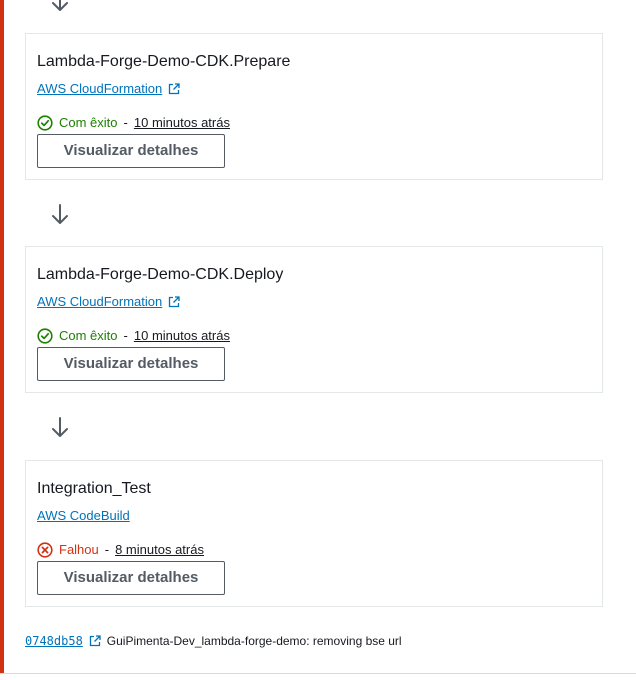  Describe the element at coordinates (160, 274) in the screenshot. I see `action-name: Lambda-Forge-Demo-CDK.Deploy` at that location.